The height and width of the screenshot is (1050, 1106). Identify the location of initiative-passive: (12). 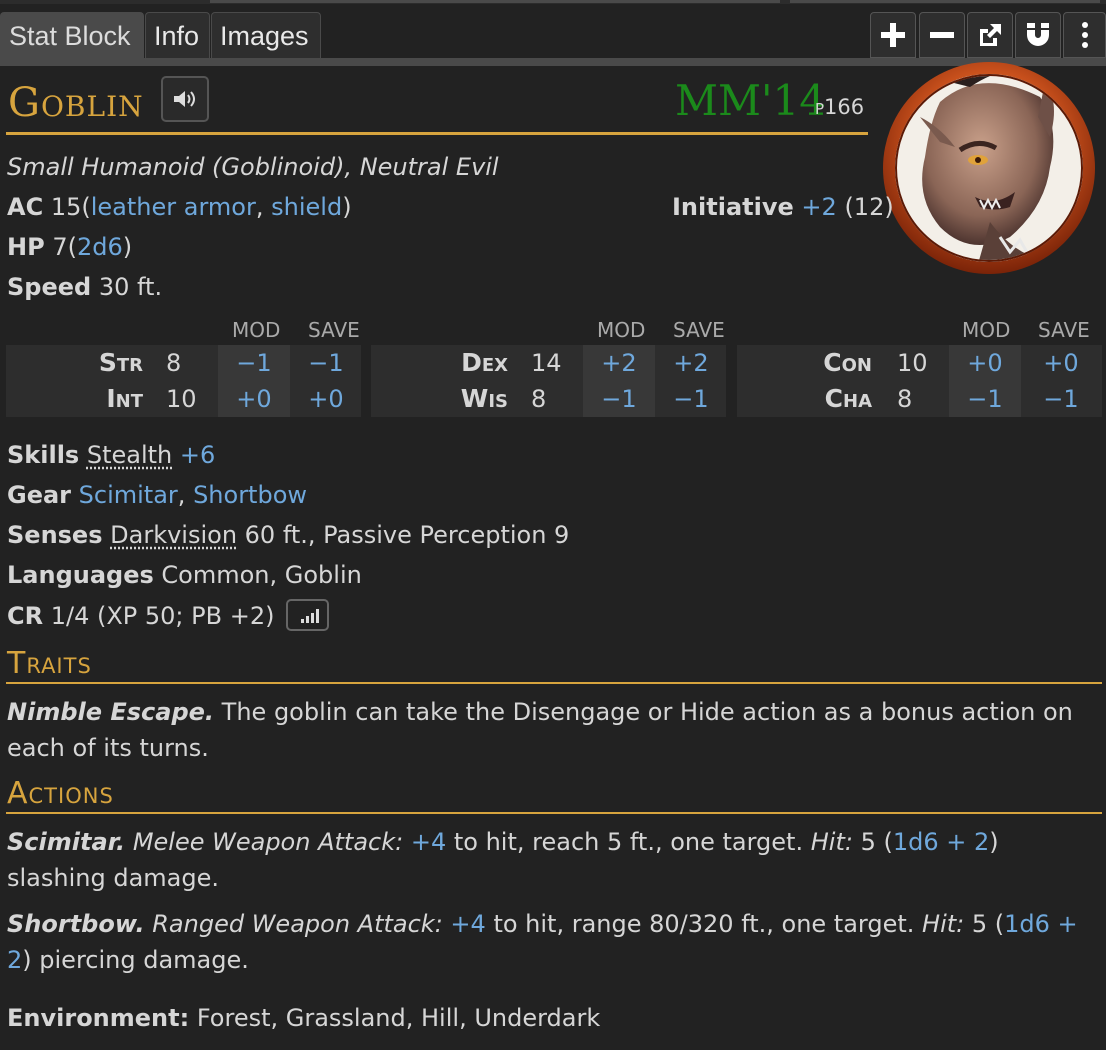
(869, 207).